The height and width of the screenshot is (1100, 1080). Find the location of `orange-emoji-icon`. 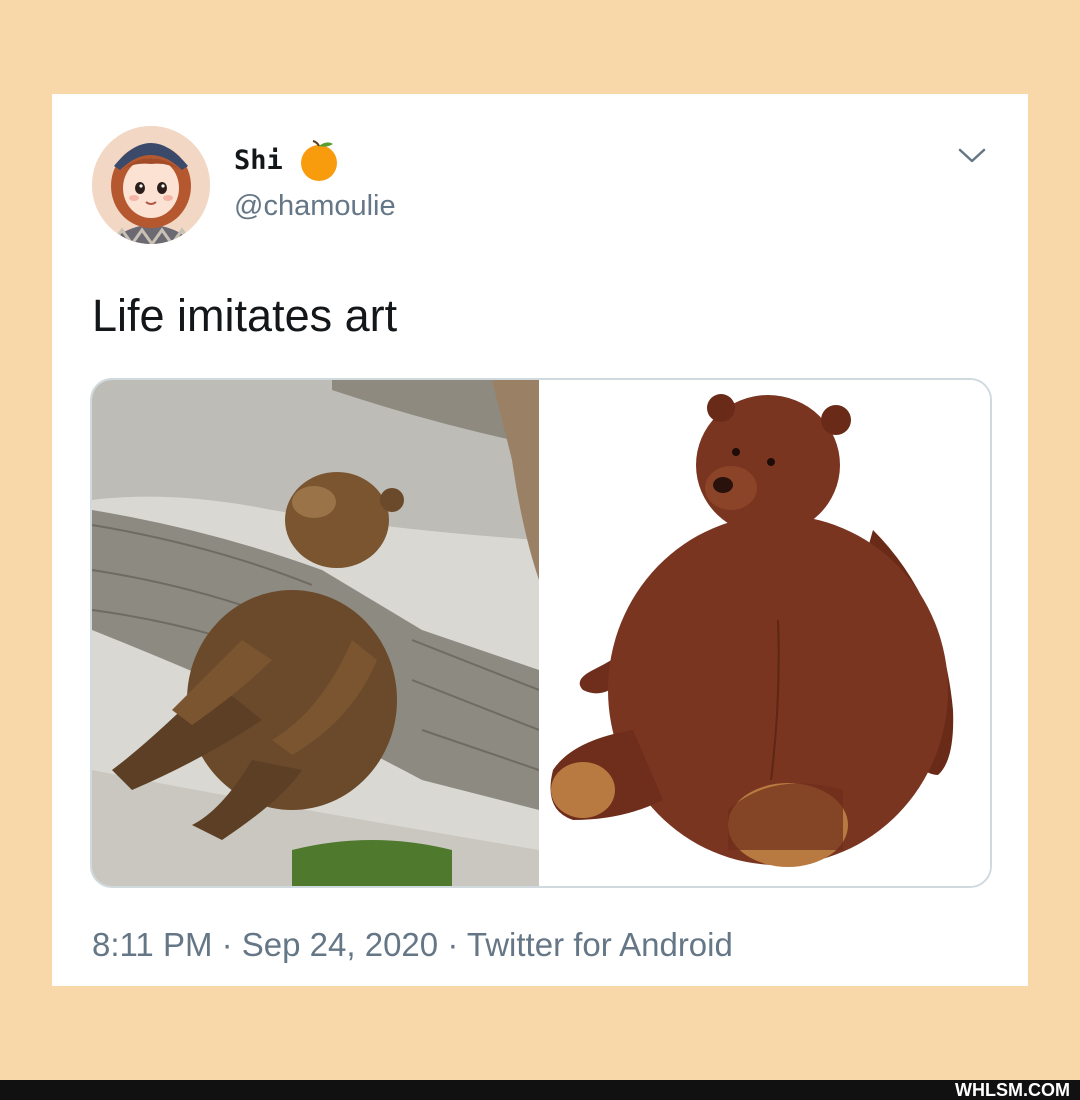

orange-emoji-icon is located at coordinates (319, 160).